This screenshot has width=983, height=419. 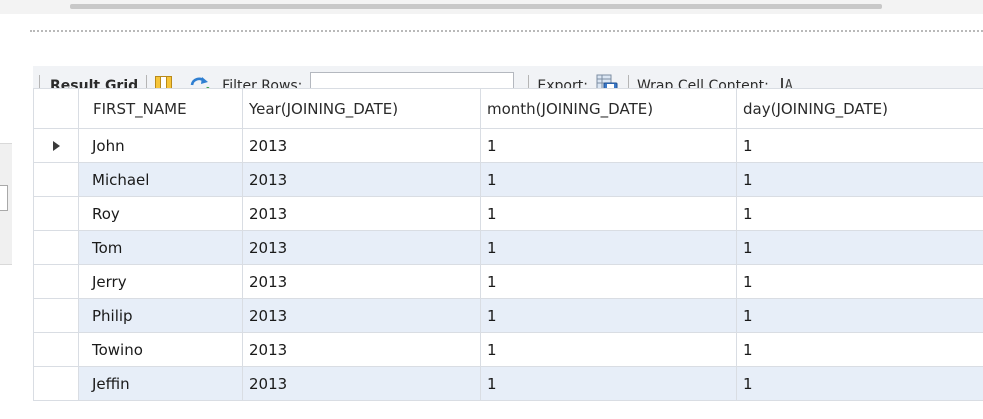 I want to click on table-cell: Michael, so click(x=160, y=179).